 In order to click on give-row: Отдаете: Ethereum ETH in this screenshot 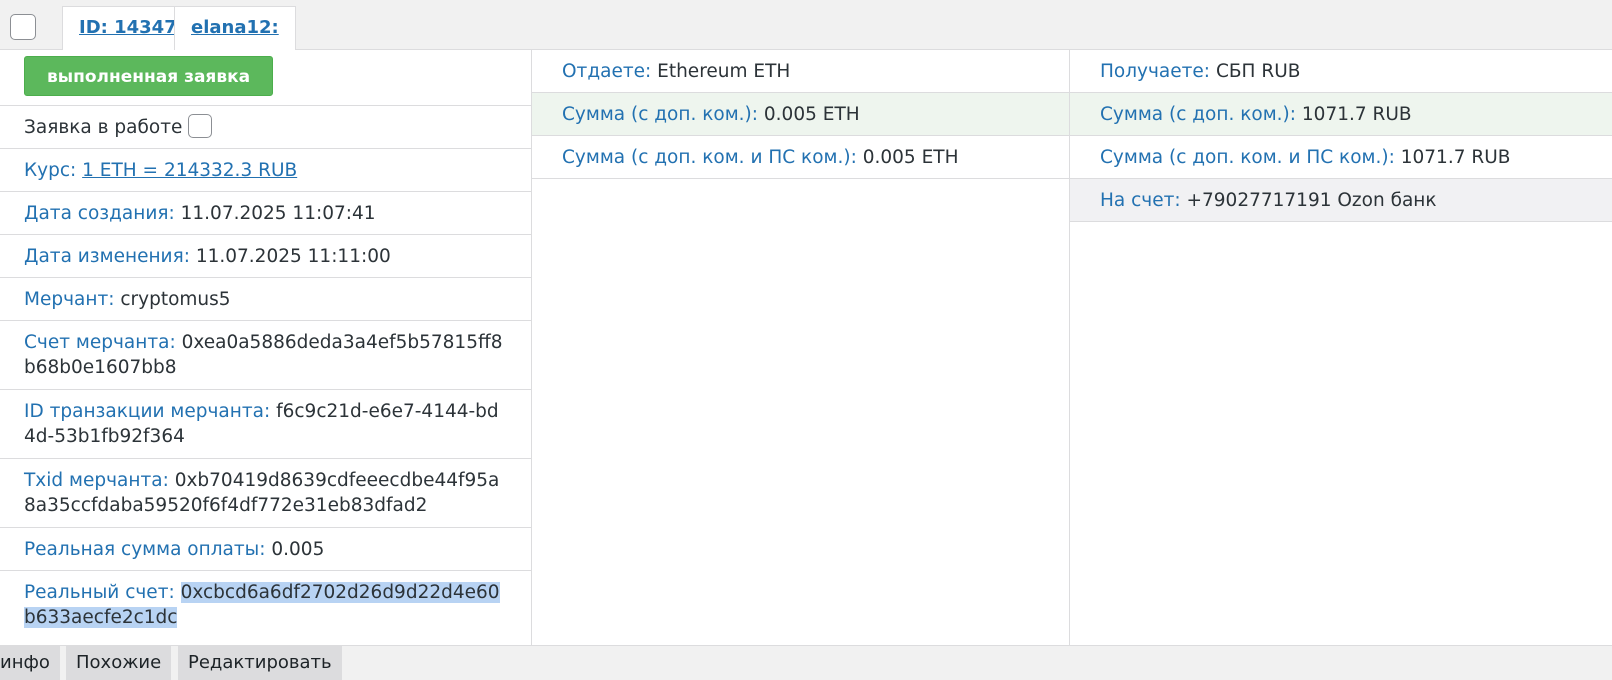, I will do `click(800, 71)`.